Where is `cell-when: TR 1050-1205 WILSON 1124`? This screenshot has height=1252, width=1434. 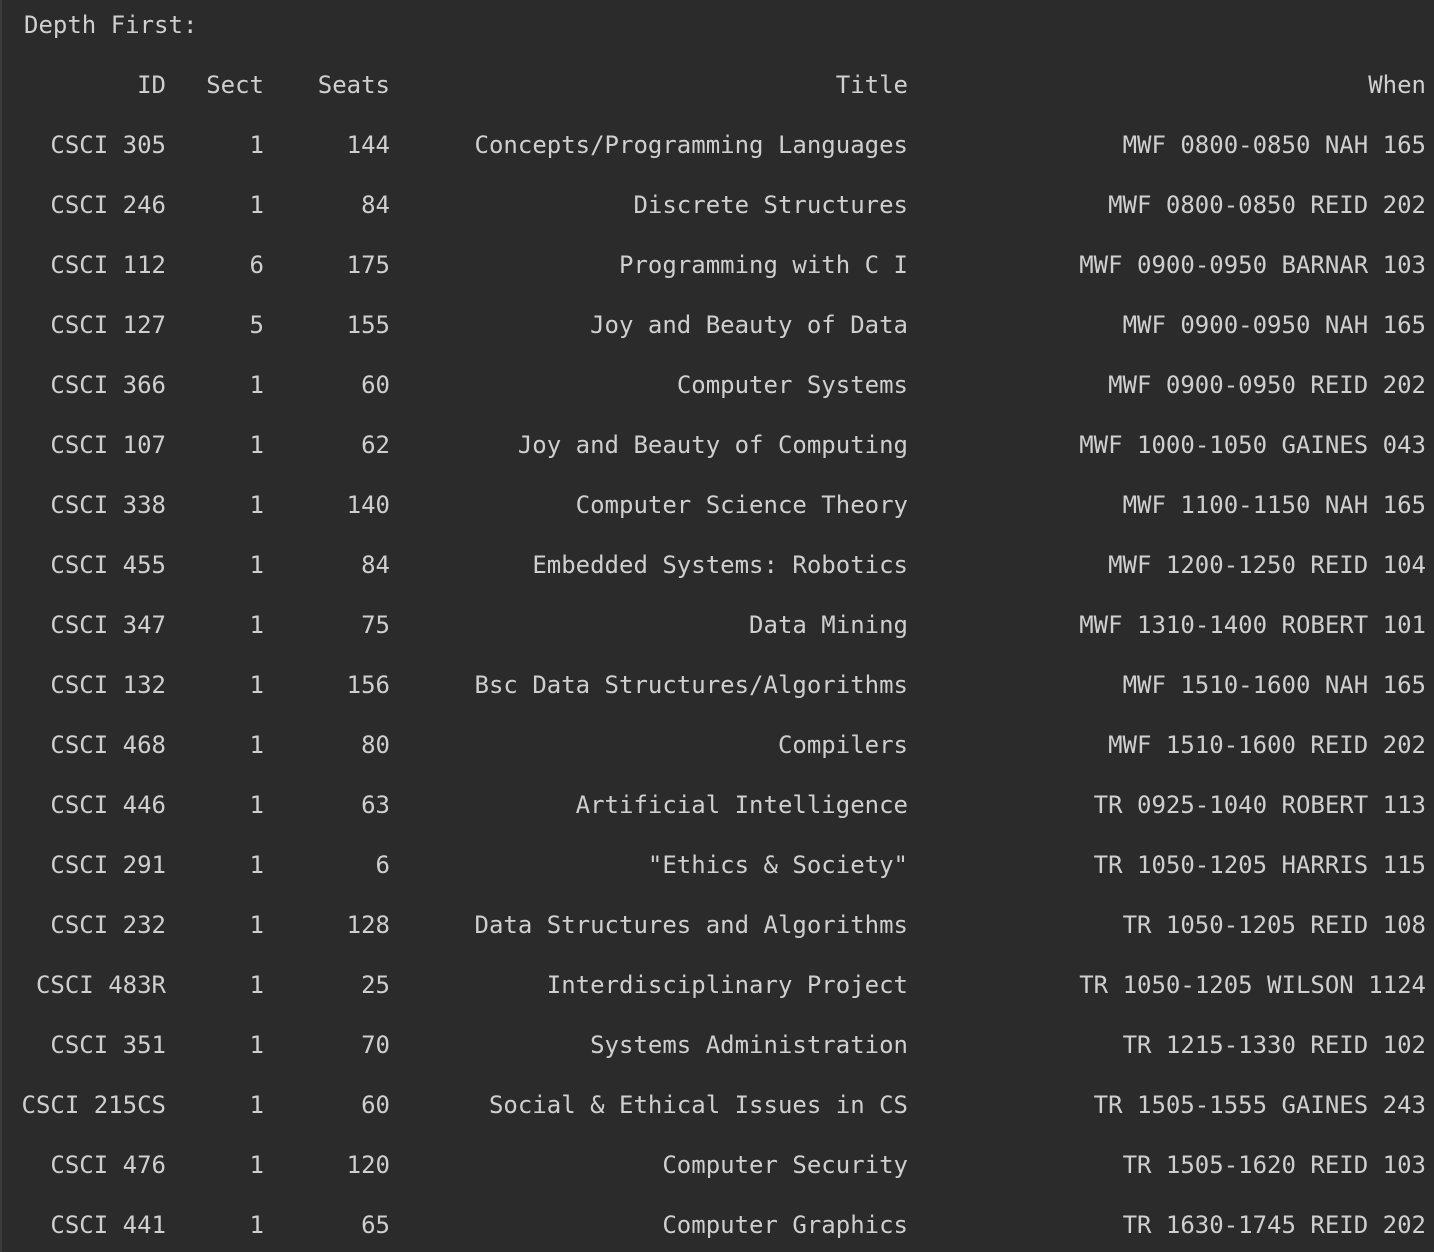
cell-when: TR 1050-1205 WILSON 1124 is located at coordinates (1252, 985).